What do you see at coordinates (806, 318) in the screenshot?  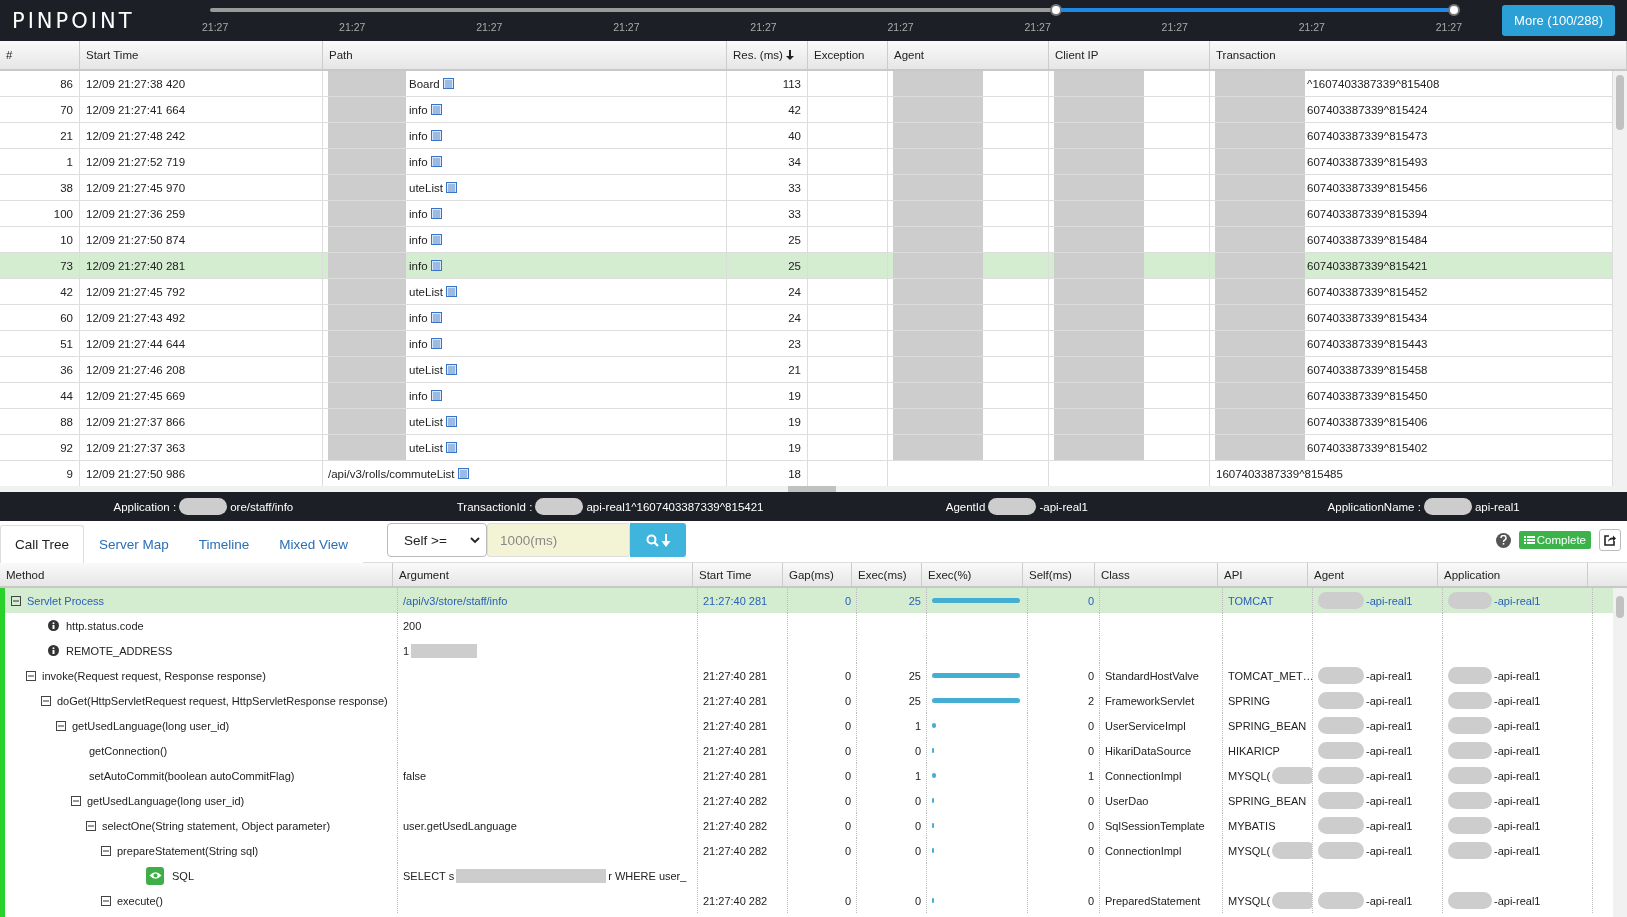 I see `transaction-row: 60 12/09 21:27:43 492 info 24 607403387339^815434` at bounding box center [806, 318].